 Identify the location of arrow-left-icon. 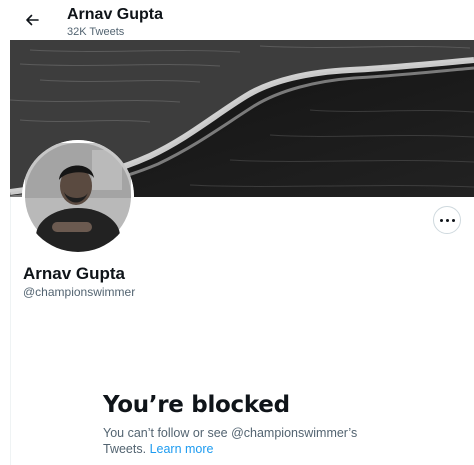
(32, 20).